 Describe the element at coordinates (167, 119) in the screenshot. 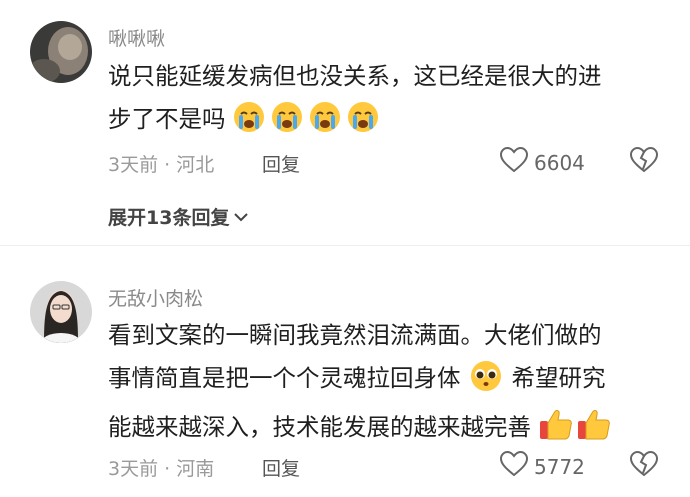

I see `comment-text-segment: 步了不是吗` at that location.